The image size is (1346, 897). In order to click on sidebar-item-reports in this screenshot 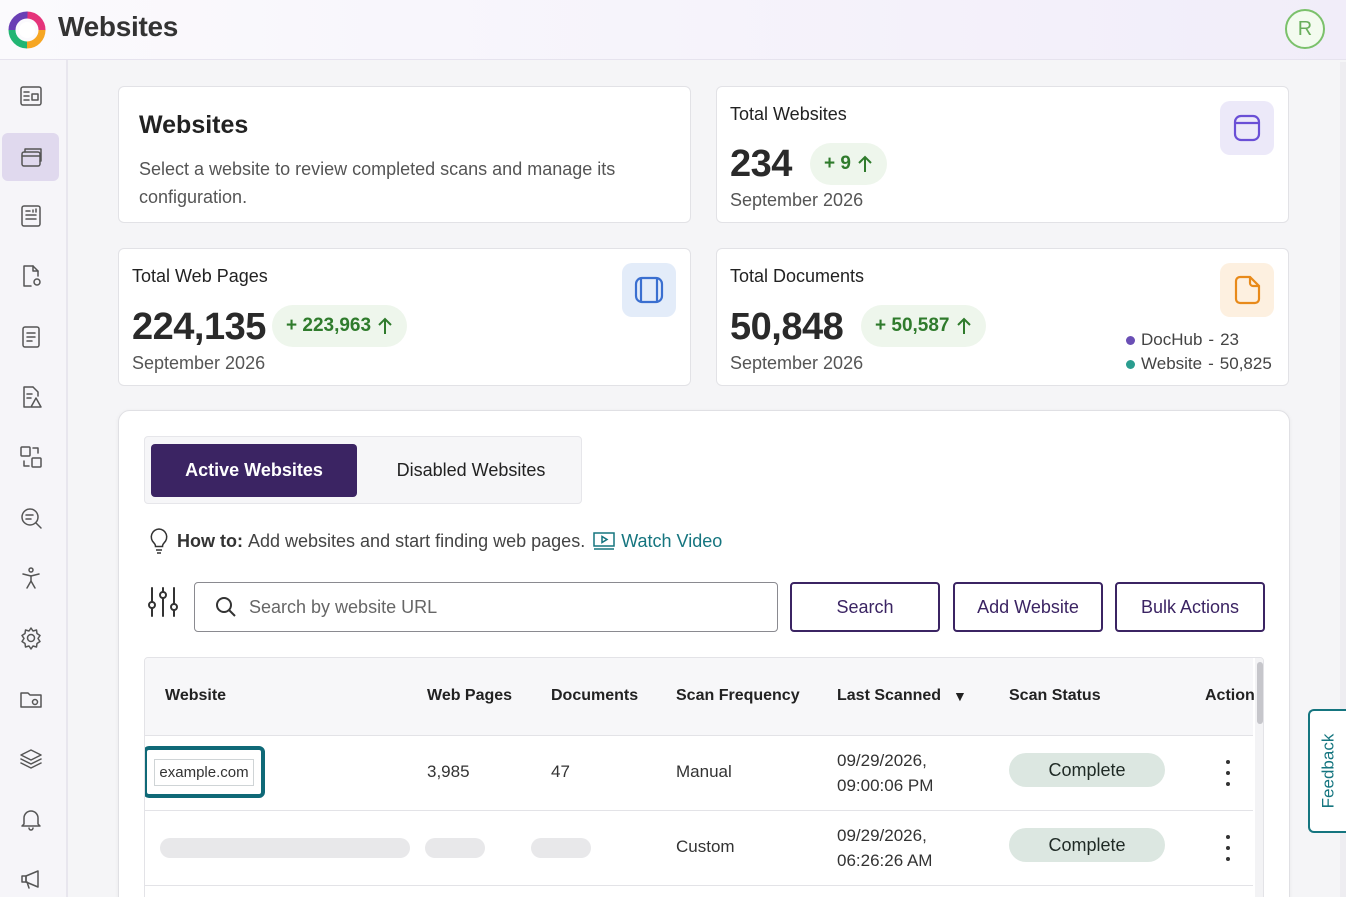, I will do `click(30, 216)`.